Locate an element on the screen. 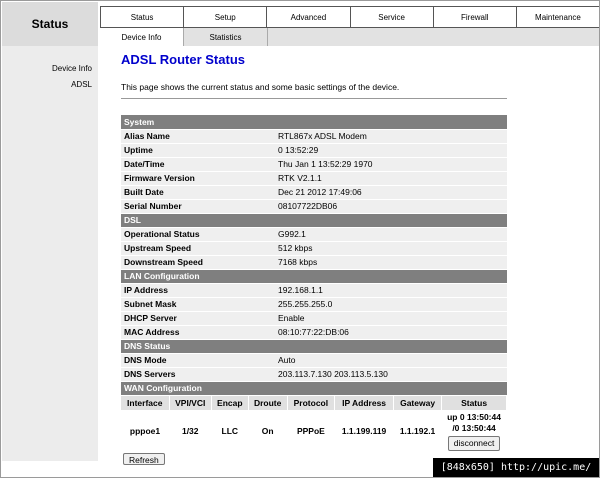 This screenshot has width=600, height=478. row-value: 512 kbps is located at coordinates (391, 248).